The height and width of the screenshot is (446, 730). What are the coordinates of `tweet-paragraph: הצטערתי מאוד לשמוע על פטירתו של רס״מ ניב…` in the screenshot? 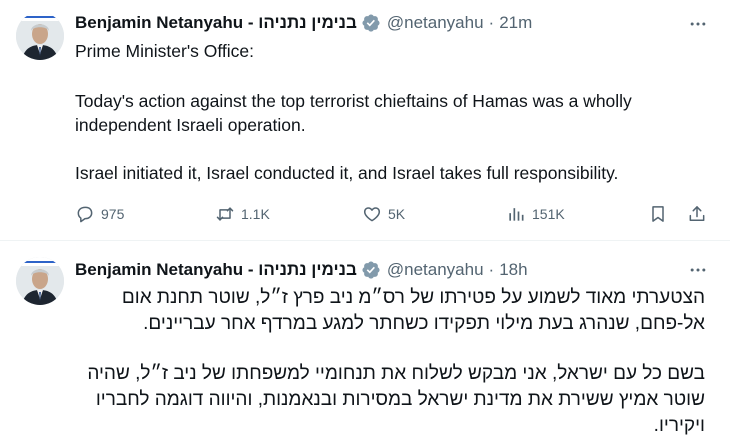 It's located at (413, 310).